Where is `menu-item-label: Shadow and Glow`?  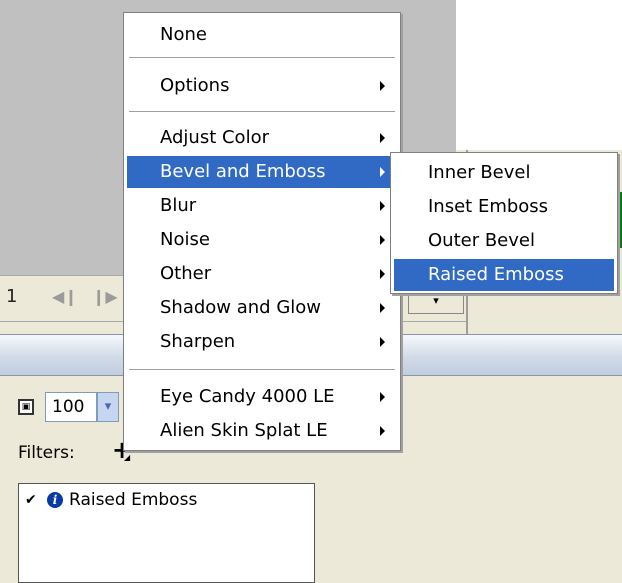 menu-item-label: Shadow and Glow is located at coordinates (241, 307).